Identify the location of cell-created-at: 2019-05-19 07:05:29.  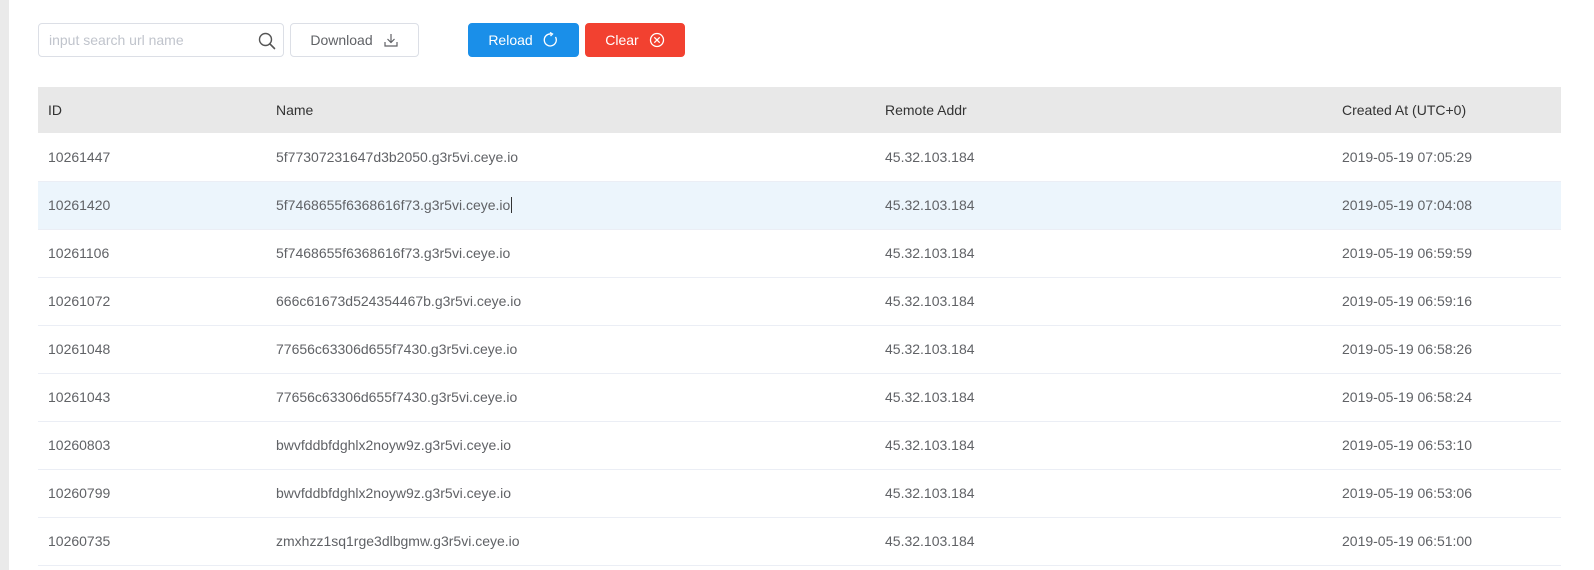
(1407, 156).